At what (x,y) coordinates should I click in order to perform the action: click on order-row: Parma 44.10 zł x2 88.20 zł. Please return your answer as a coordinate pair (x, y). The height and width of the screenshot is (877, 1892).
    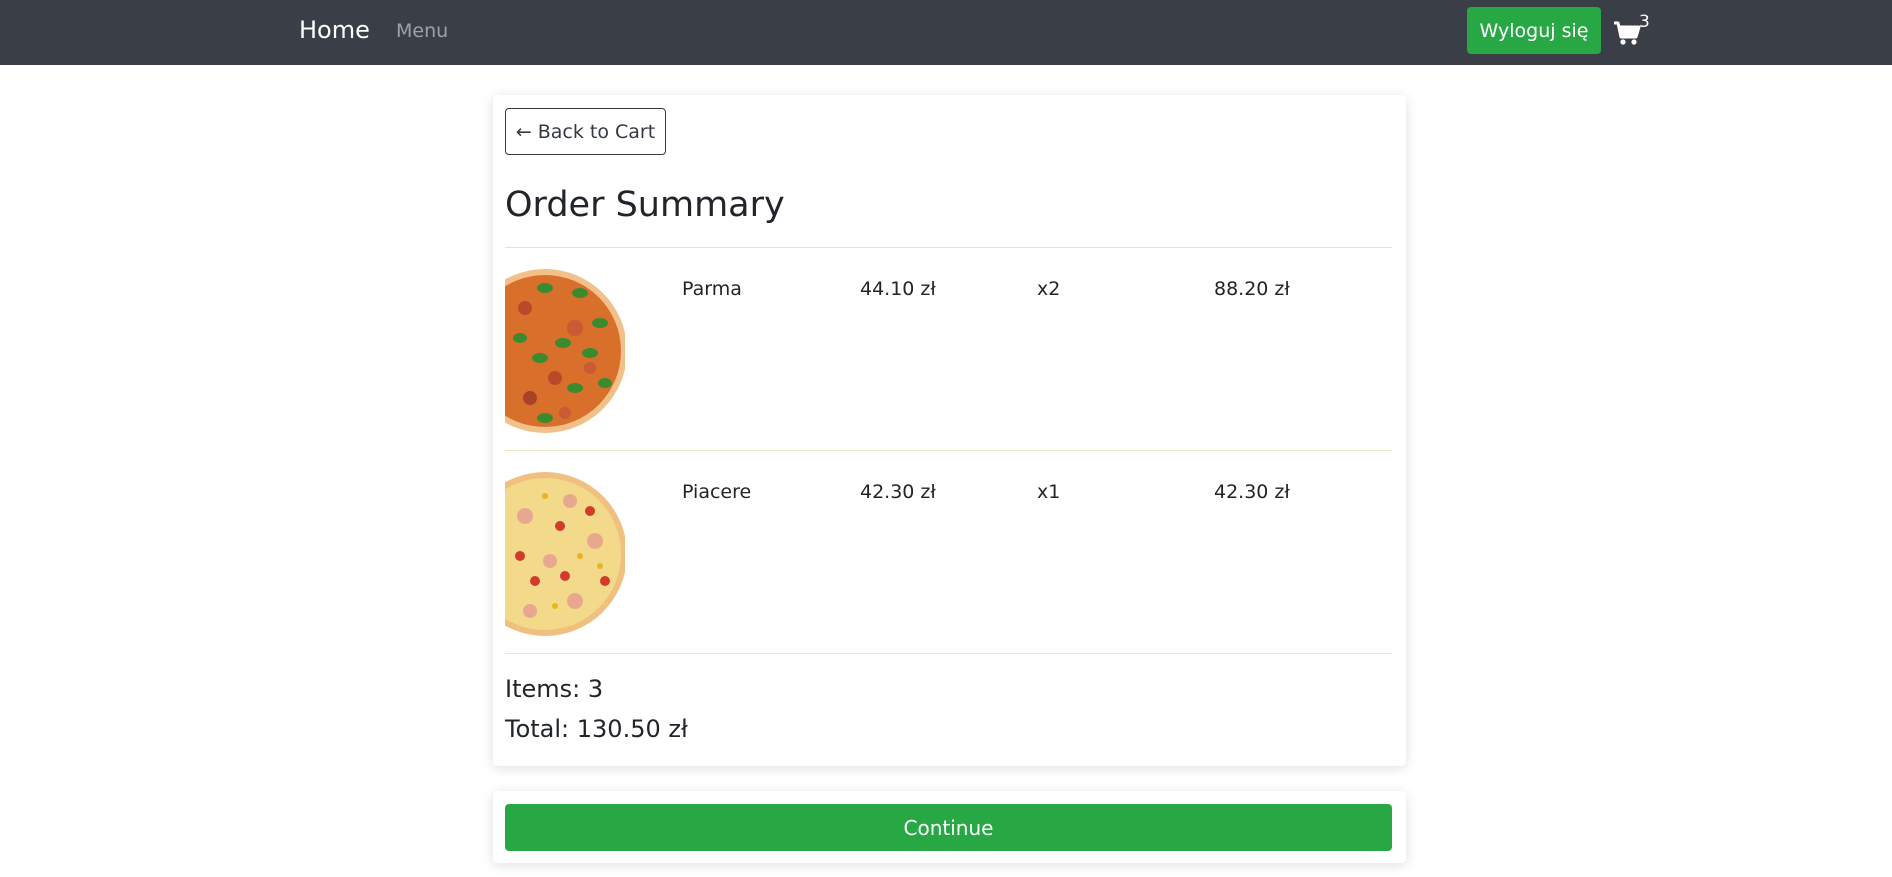
    Looking at the image, I should click on (948, 349).